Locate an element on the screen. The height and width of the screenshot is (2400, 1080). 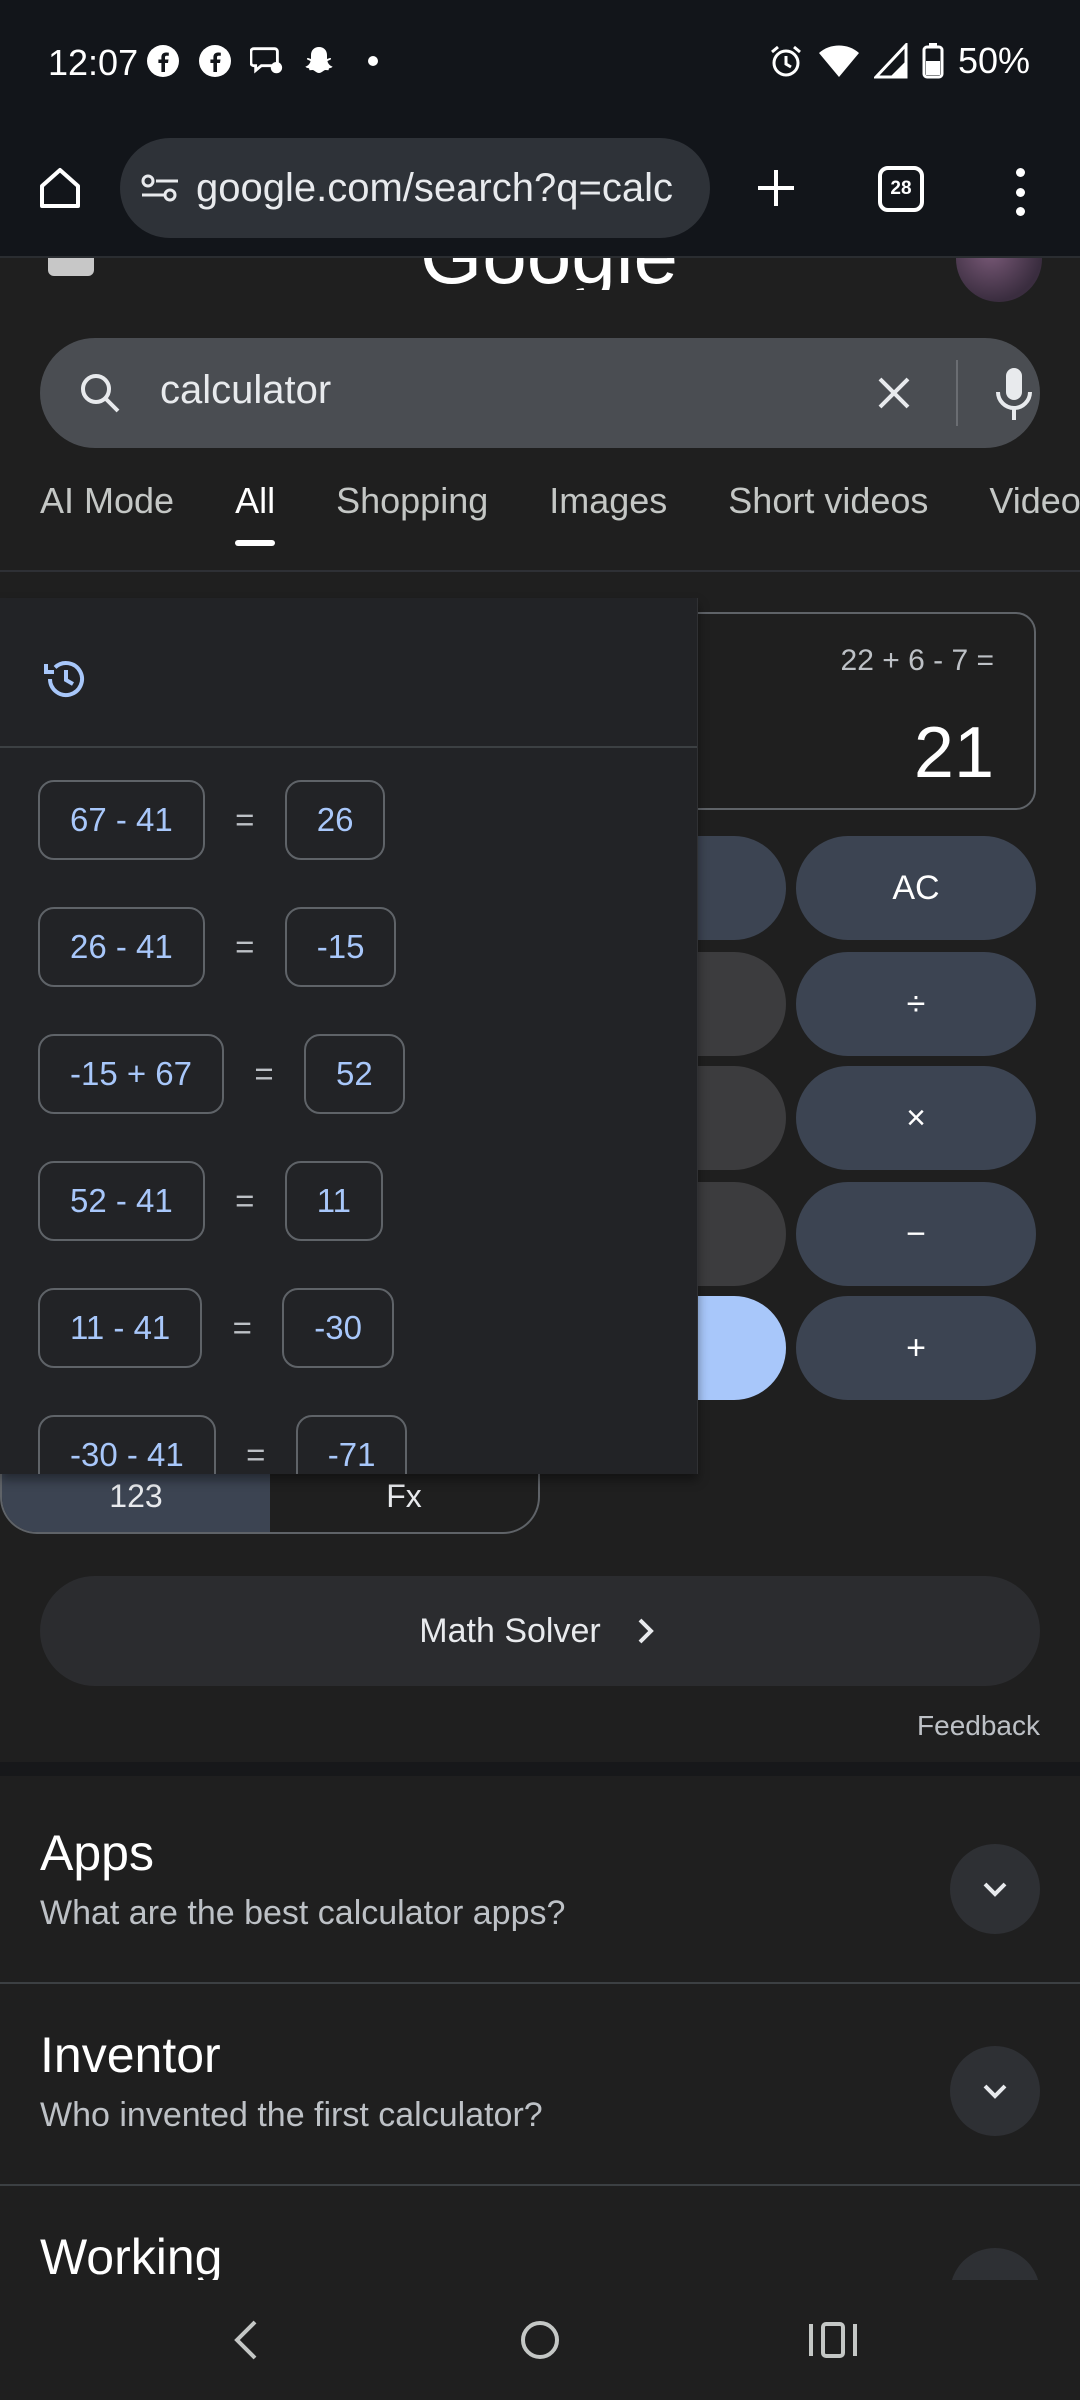
faq-item-apps: Apps What are the best calculator apps? is located at coordinates (540, 1876).